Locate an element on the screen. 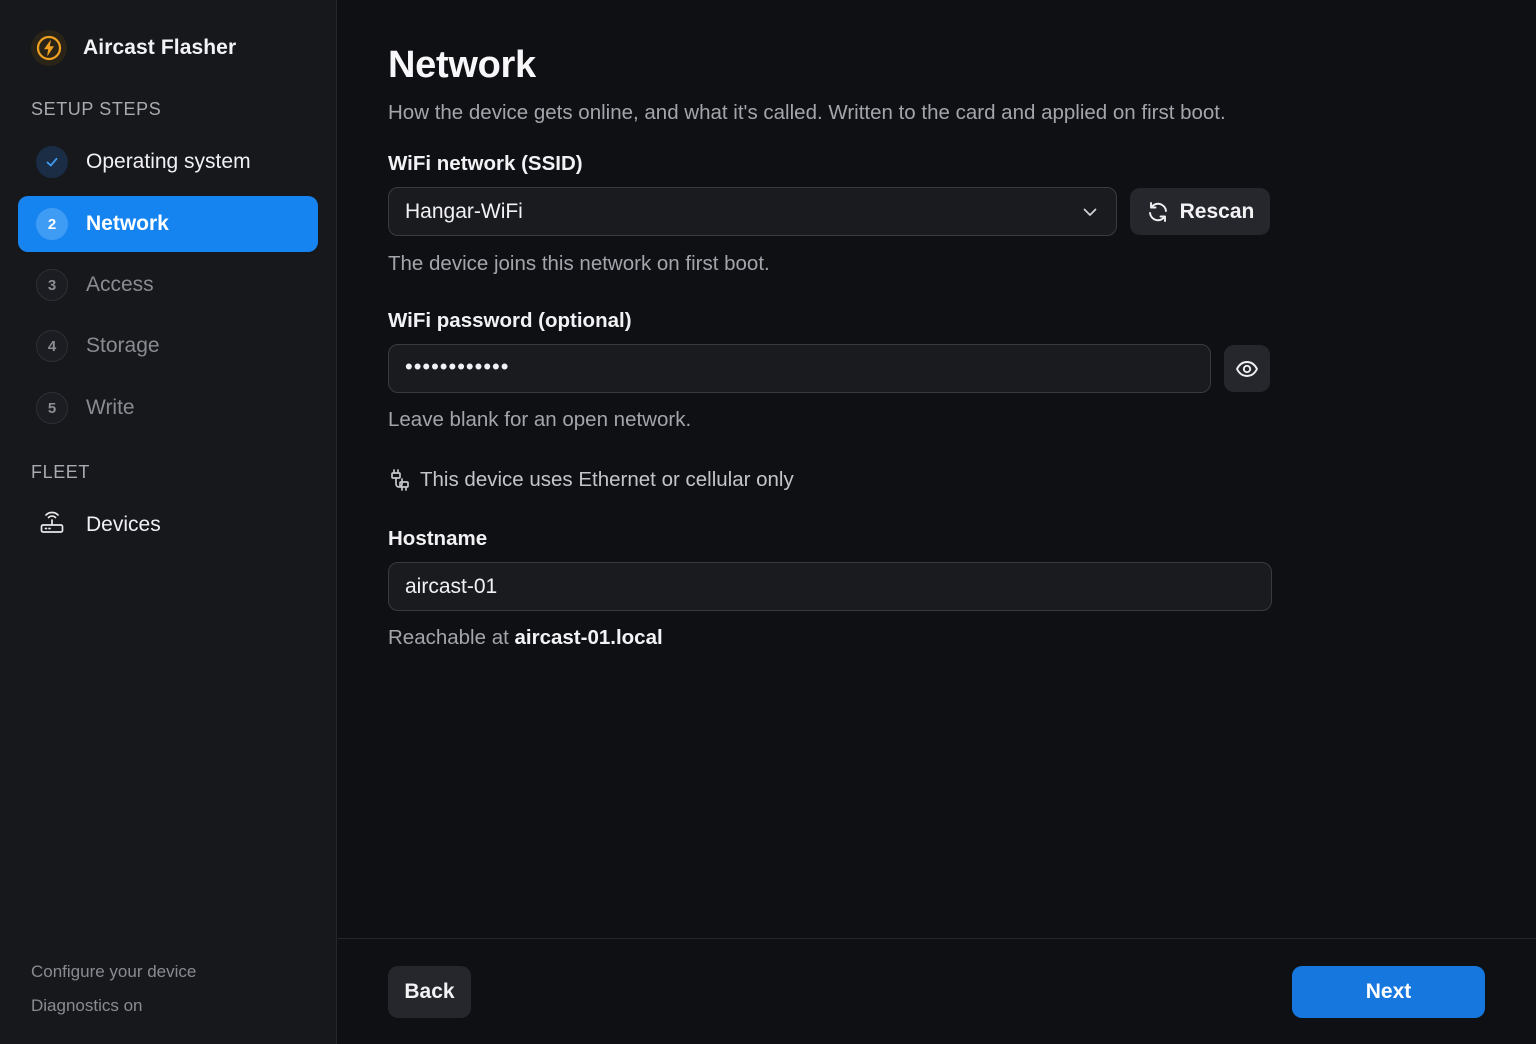  cable-icon is located at coordinates (400, 480).